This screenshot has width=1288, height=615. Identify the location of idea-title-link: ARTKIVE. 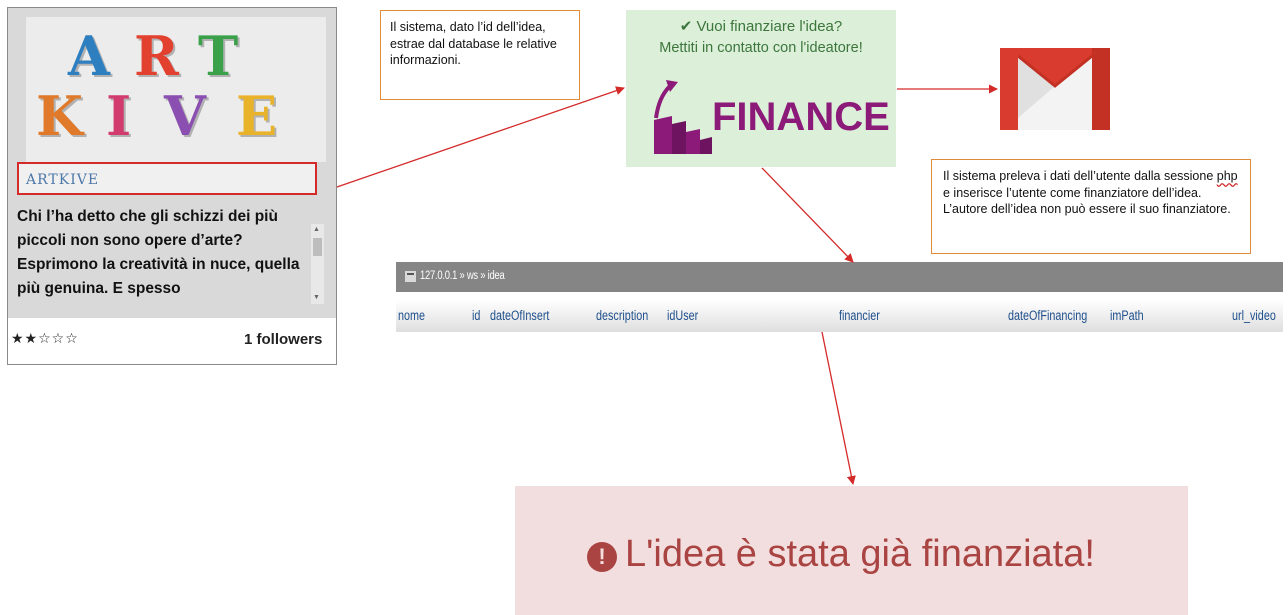
(167, 178).